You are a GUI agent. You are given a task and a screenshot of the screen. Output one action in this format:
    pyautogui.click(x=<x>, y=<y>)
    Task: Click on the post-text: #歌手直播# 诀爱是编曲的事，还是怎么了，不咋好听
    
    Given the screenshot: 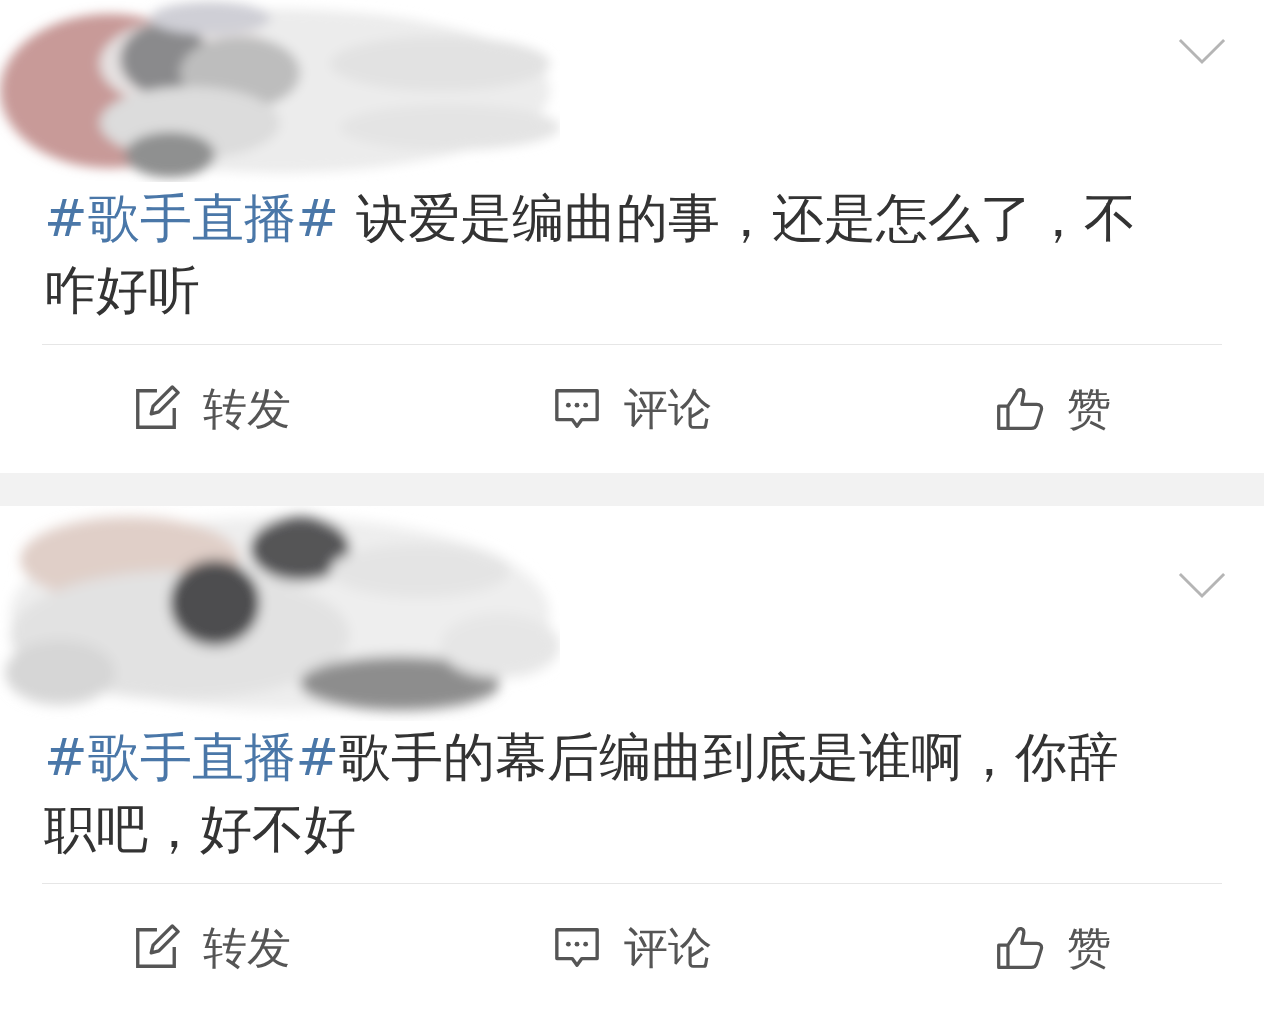 What is the action you would take?
    pyautogui.click(x=632, y=263)
    